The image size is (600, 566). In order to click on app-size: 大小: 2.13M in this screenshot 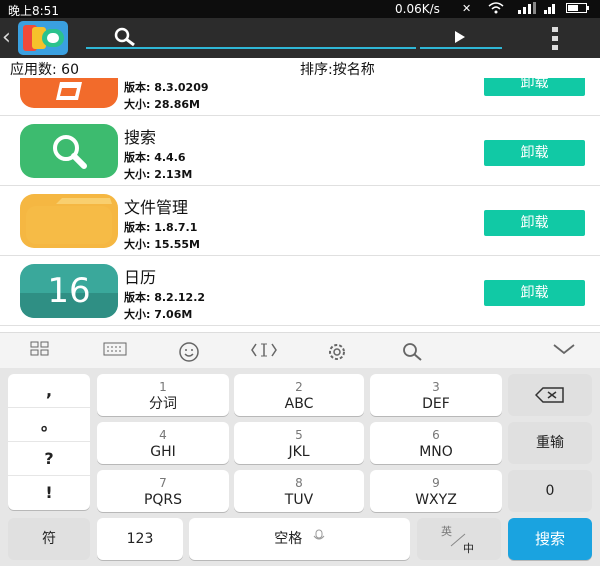, I will do `click(158, 174)`.